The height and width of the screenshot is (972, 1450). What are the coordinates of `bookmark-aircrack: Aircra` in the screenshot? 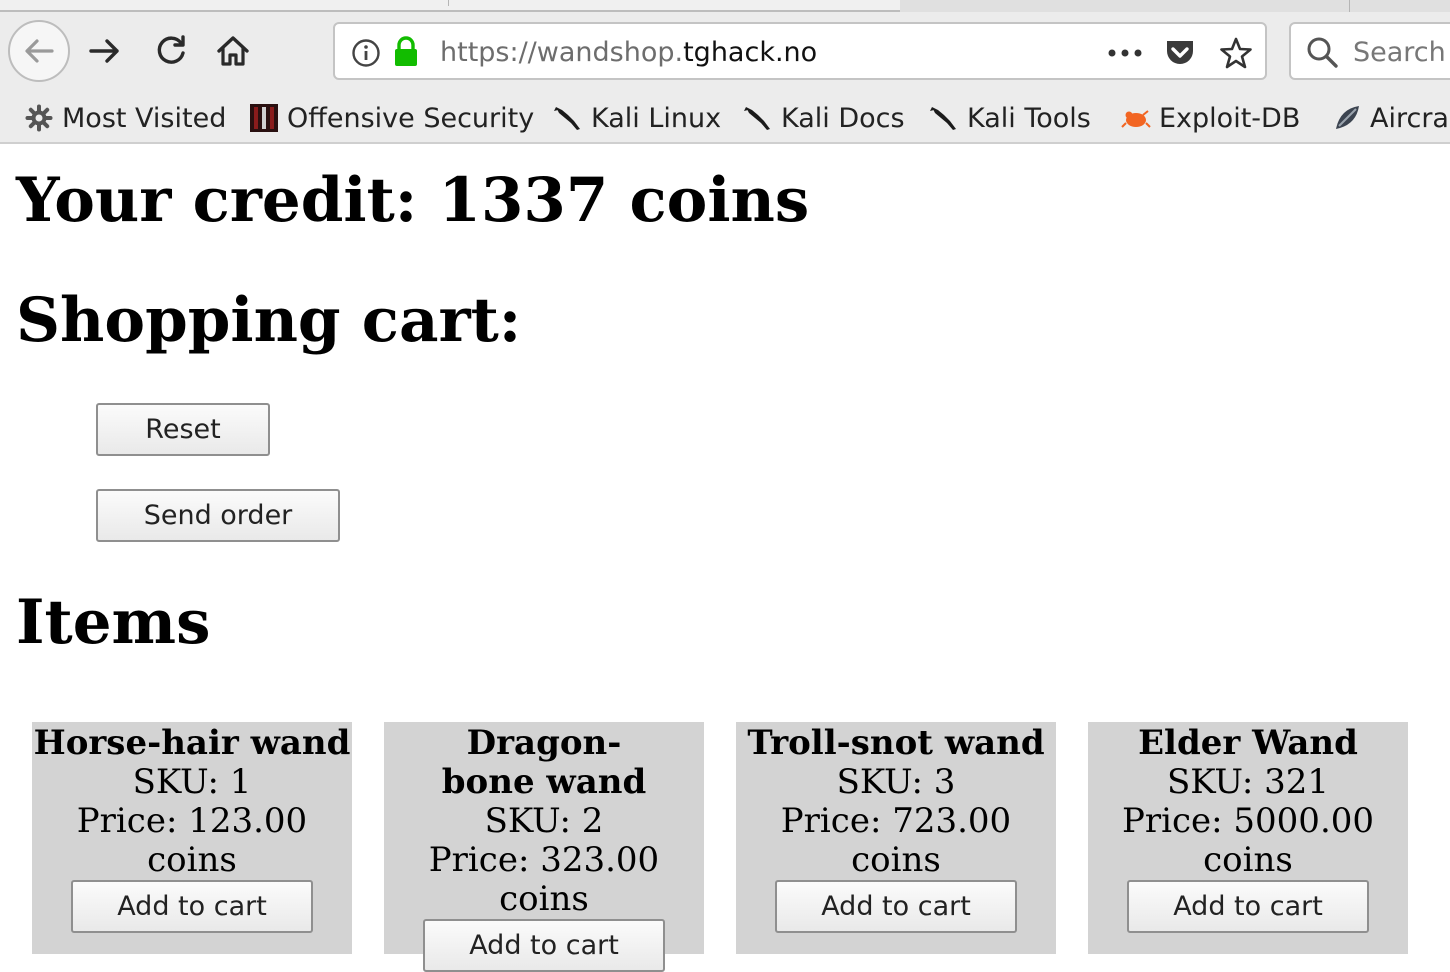 It's located at (1390, 118).